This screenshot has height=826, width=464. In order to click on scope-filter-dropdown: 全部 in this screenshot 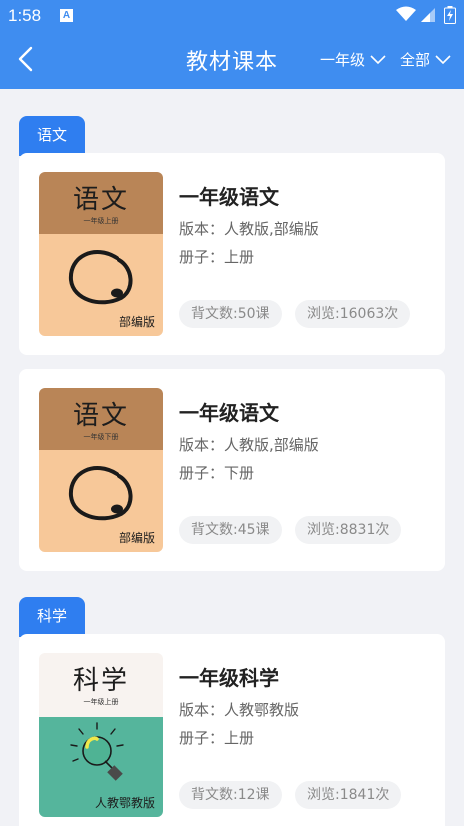, I will do `click(425, 59)`.